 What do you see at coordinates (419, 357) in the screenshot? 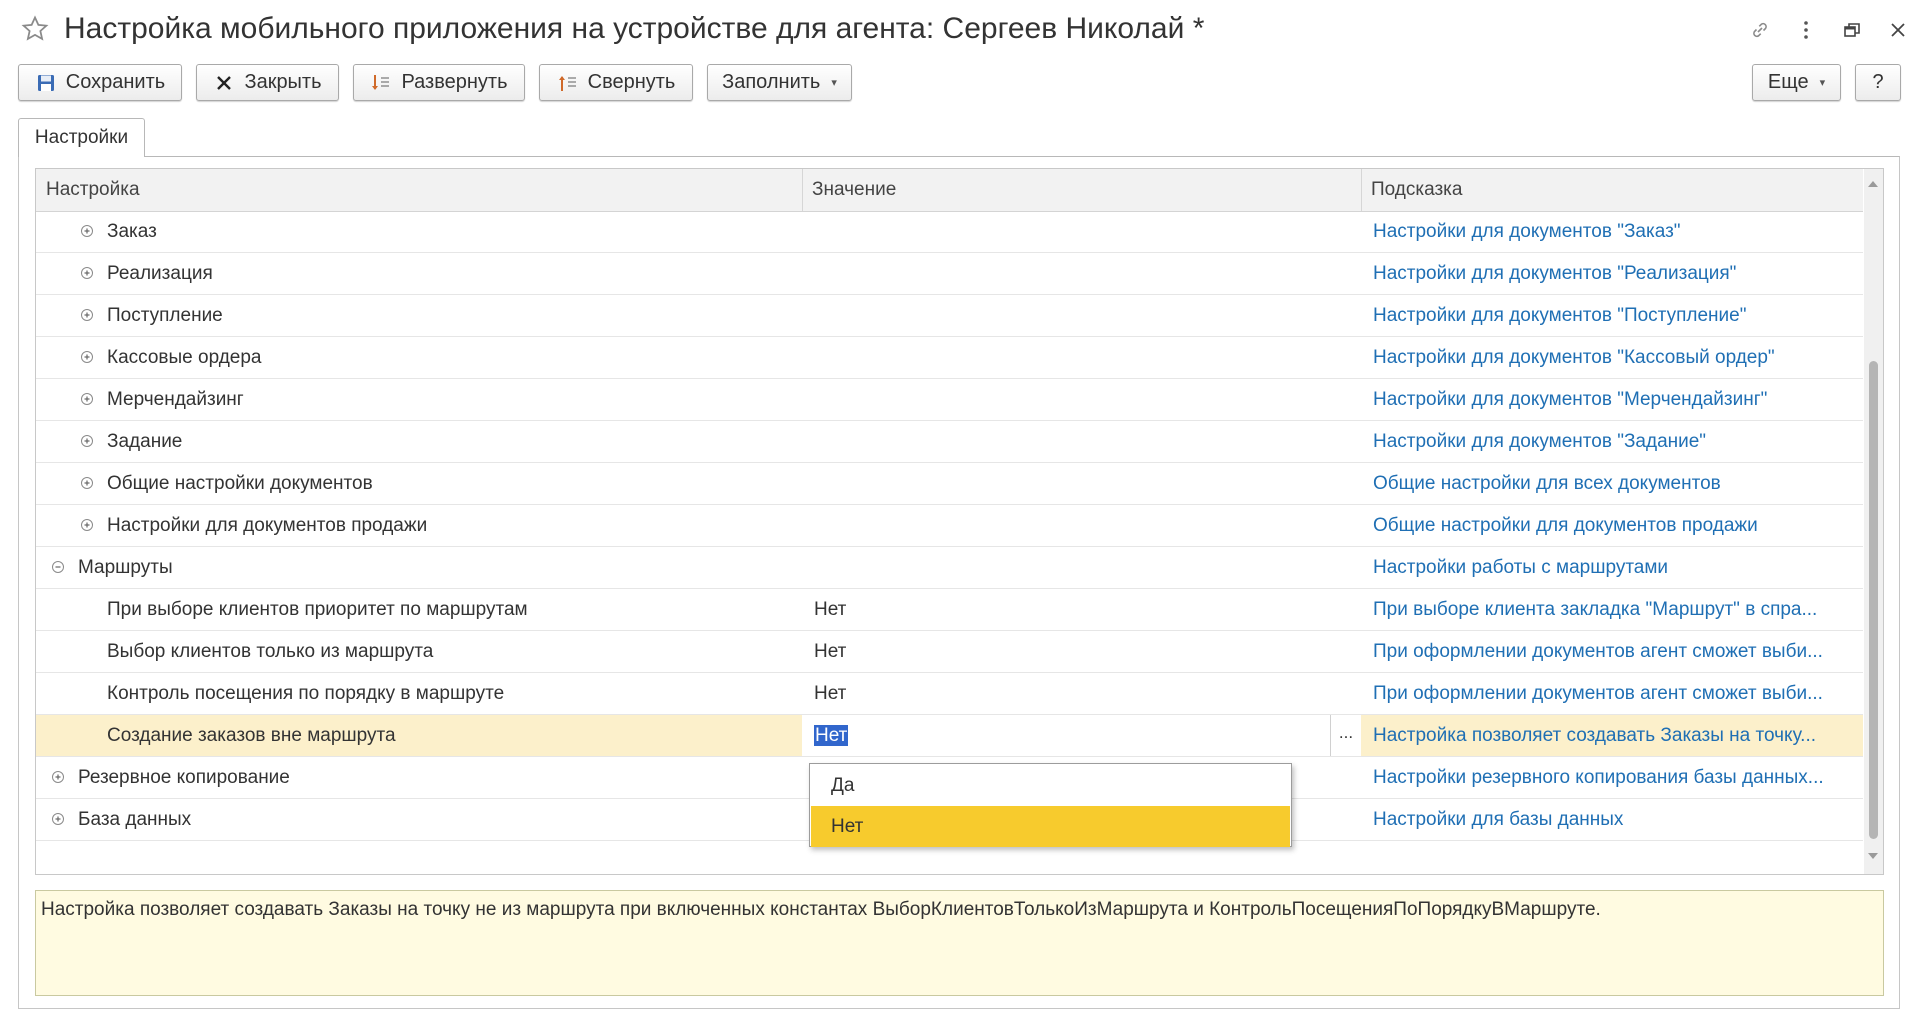
I see `setting-name-cell: Кассовые ордера` at bounding box center [419, 357].